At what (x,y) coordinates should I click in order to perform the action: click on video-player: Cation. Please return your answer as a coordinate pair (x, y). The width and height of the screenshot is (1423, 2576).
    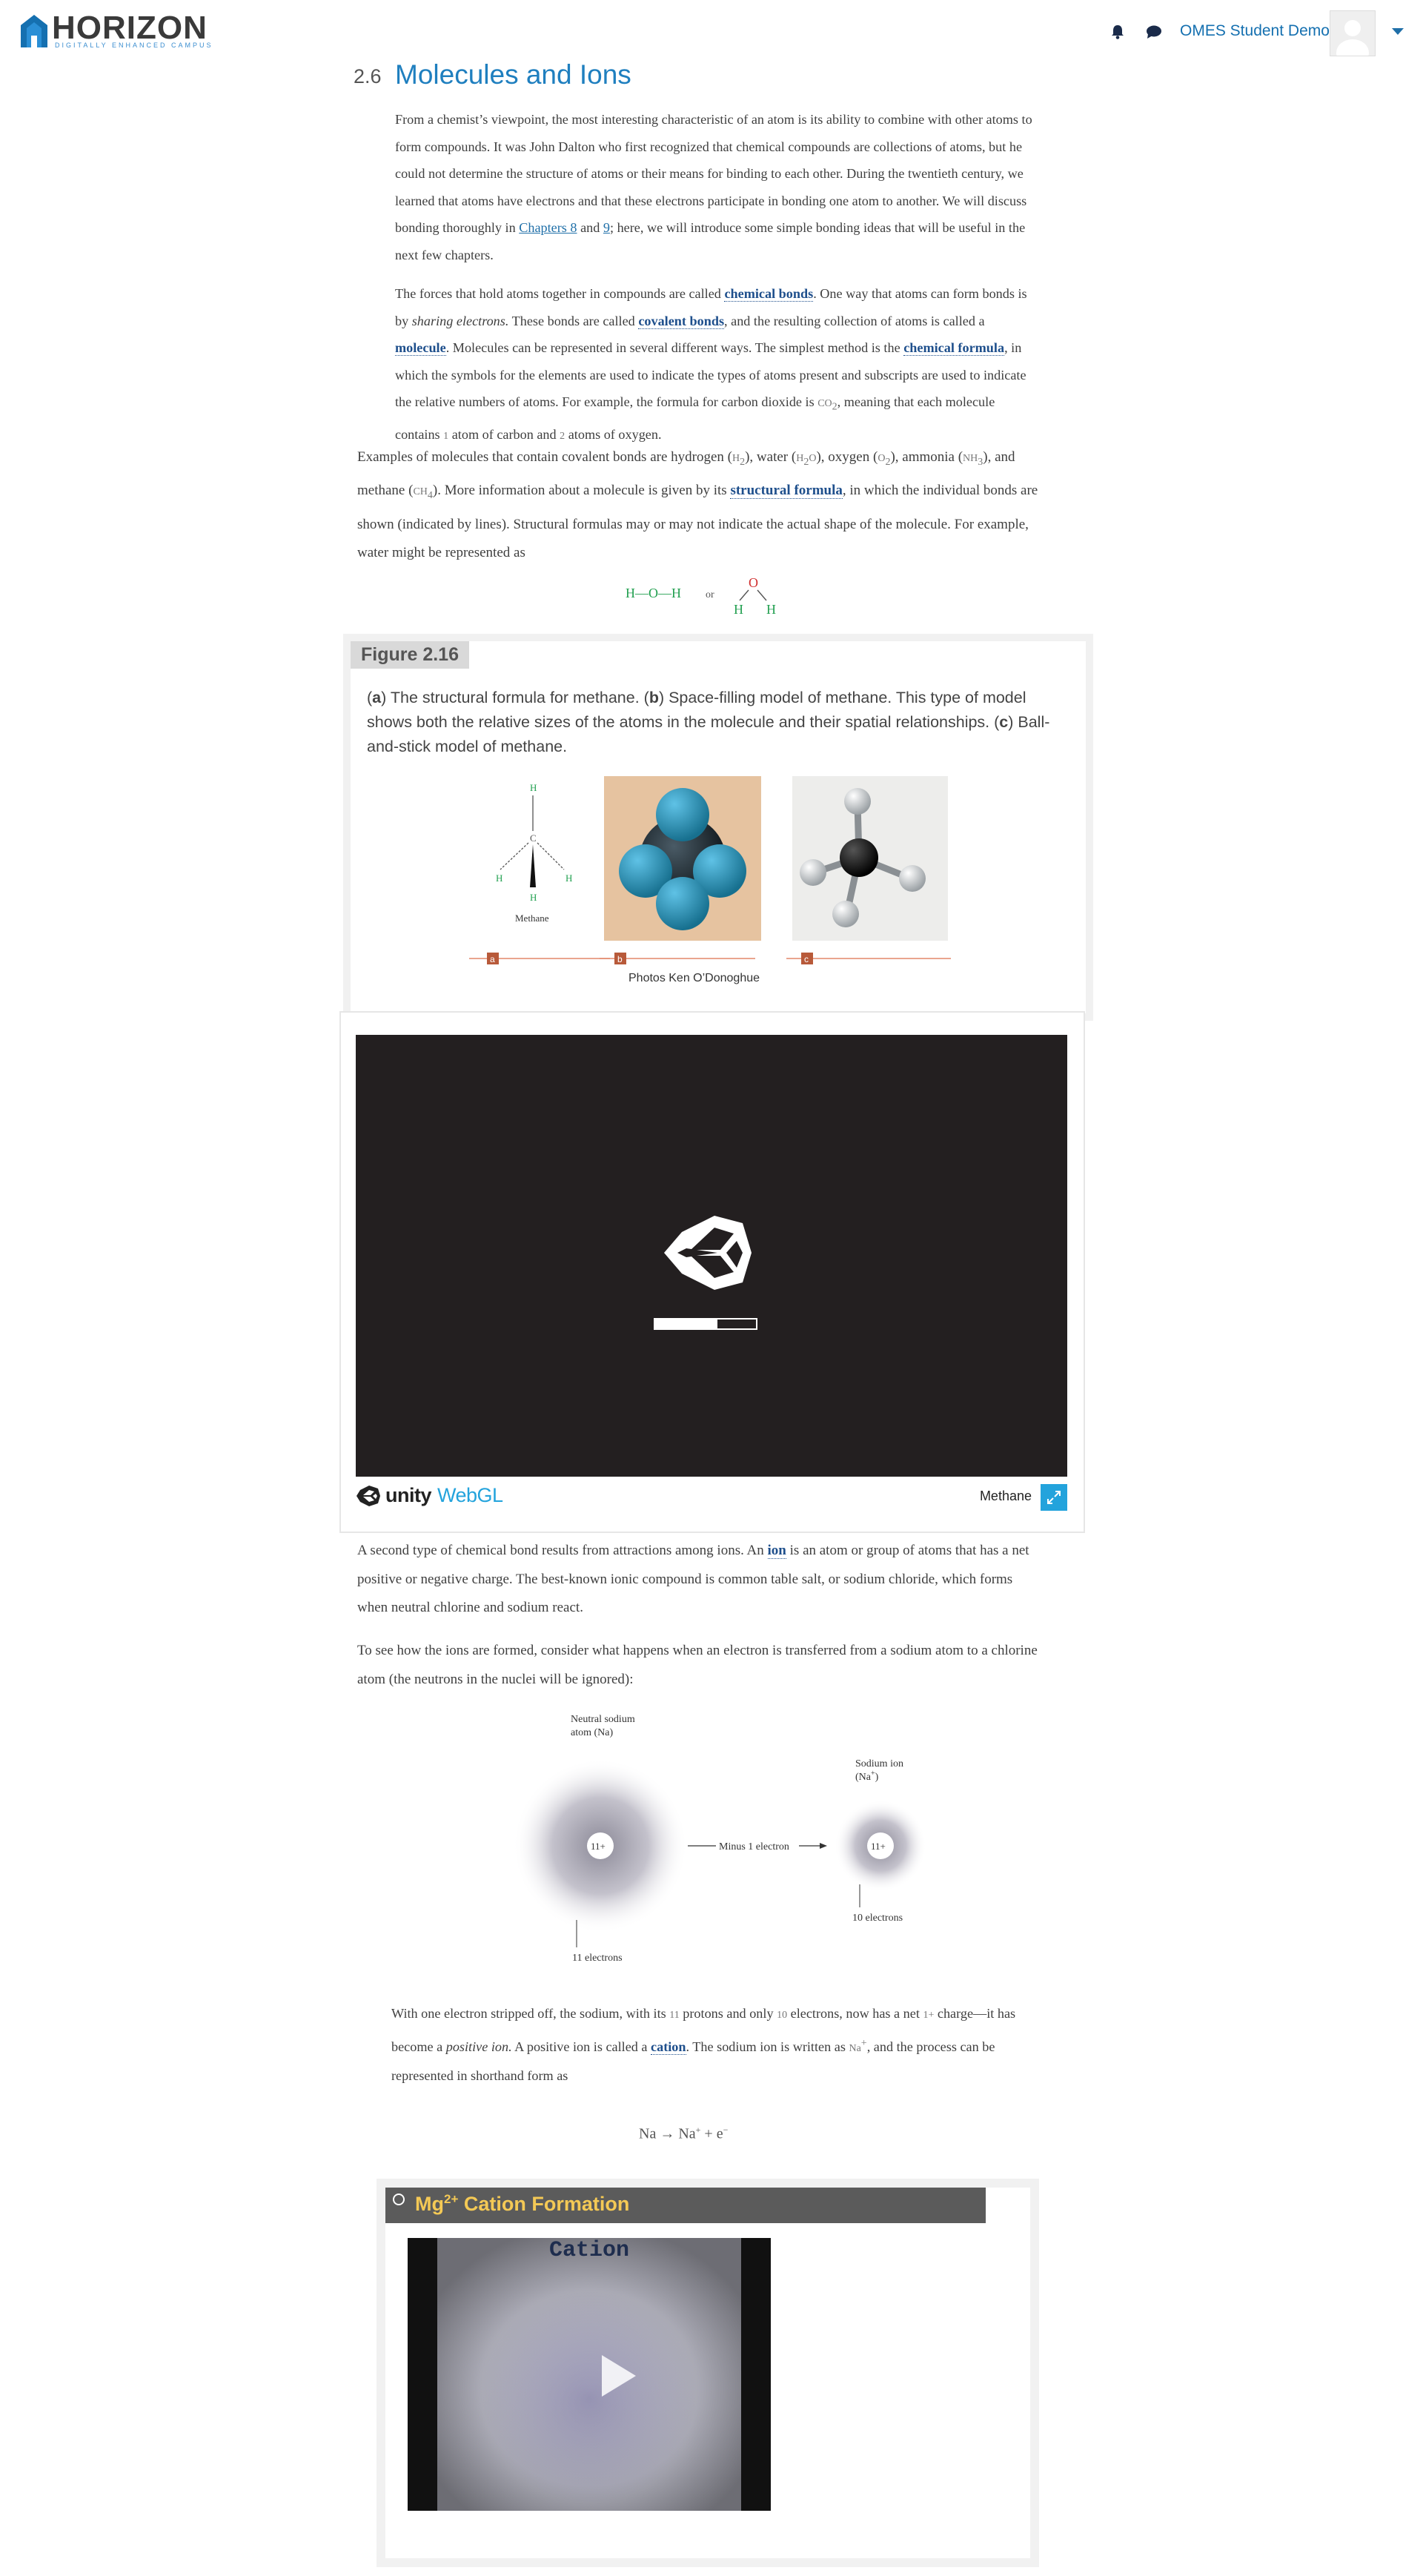
    Looking at the image, I should click on (589, 2374).